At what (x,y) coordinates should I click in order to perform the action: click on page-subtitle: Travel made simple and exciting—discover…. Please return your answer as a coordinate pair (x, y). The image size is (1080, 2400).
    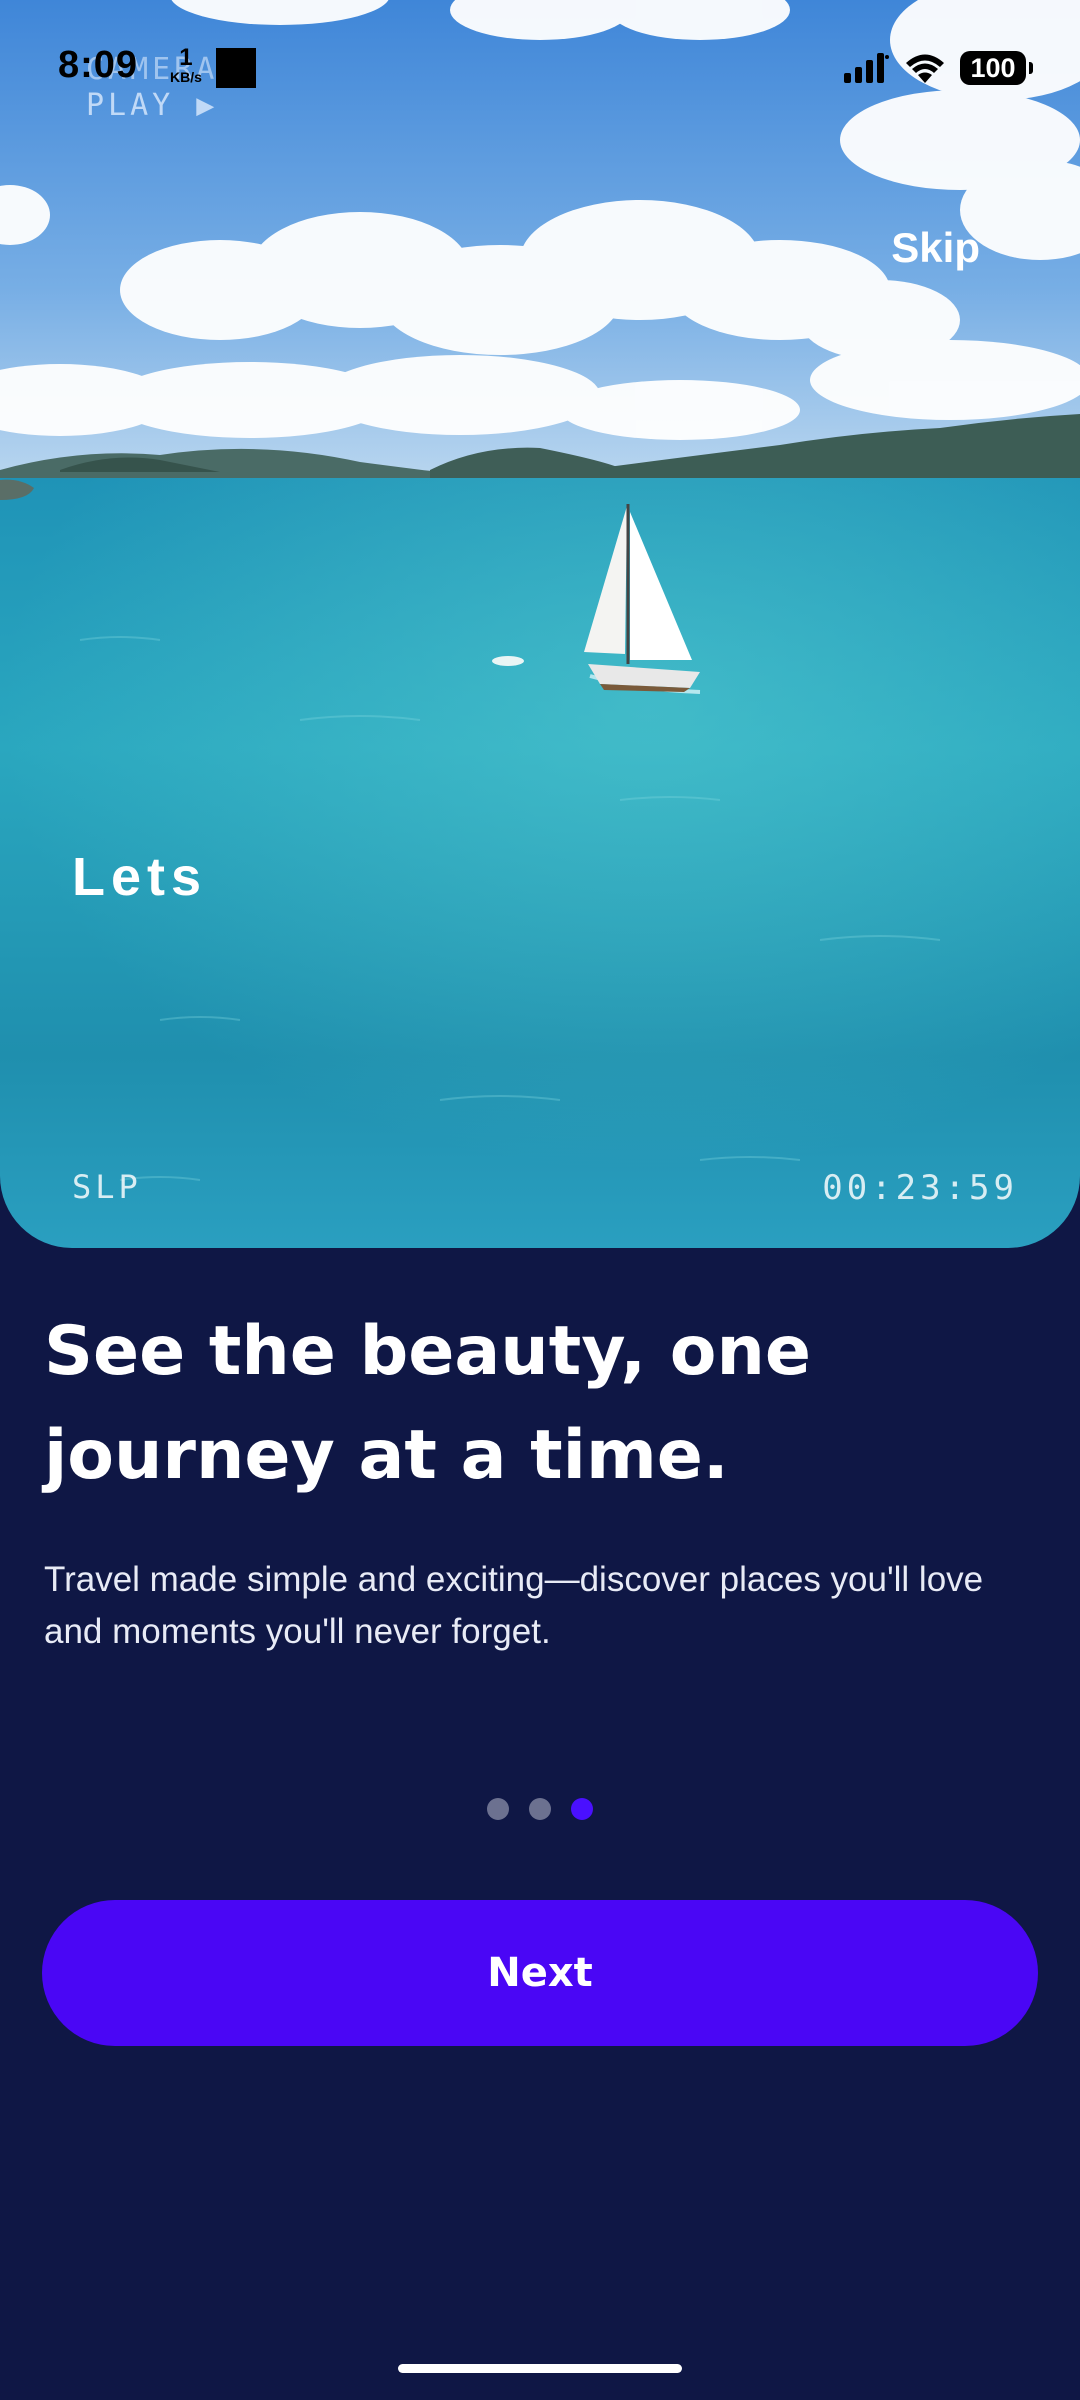
    Looking at the image, I should click on (514, 1605).